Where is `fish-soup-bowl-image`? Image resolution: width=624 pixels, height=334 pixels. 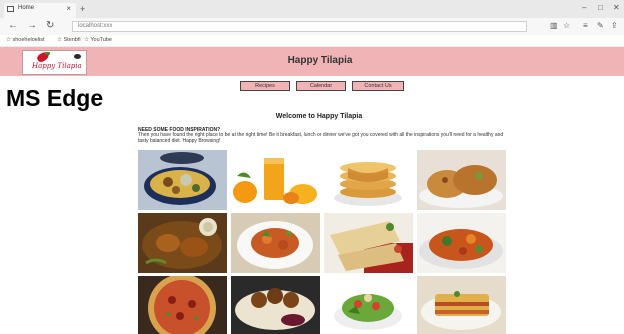 fish-soup-bowl-image is located at coordinates (182, 180).